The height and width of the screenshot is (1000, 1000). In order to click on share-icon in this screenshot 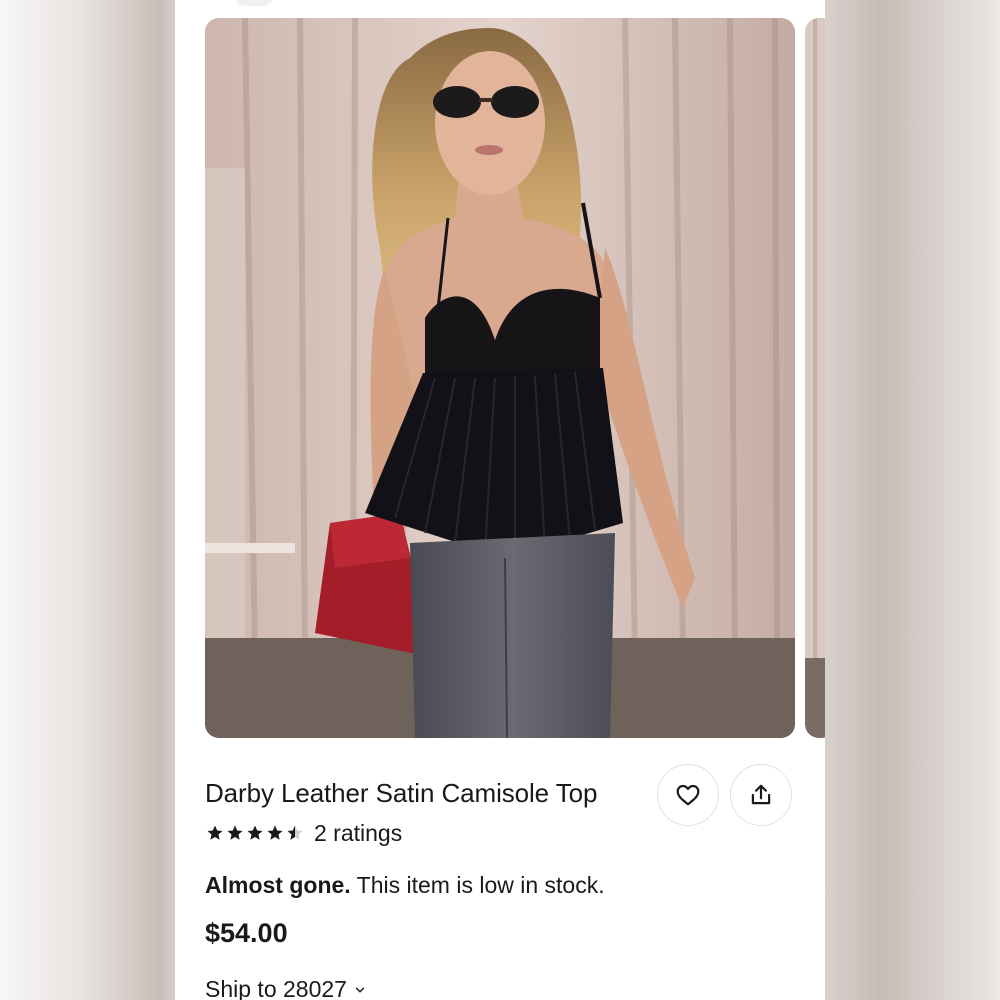, I will do `click(761, 794)`.